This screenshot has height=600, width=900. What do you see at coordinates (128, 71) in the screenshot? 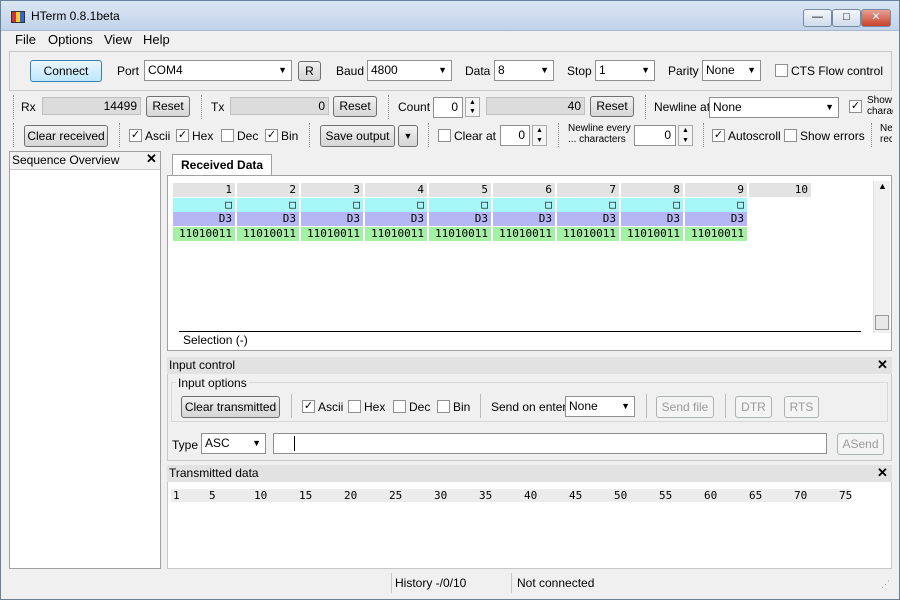
I see `port-label: Port` at bounding box center [128, 71].